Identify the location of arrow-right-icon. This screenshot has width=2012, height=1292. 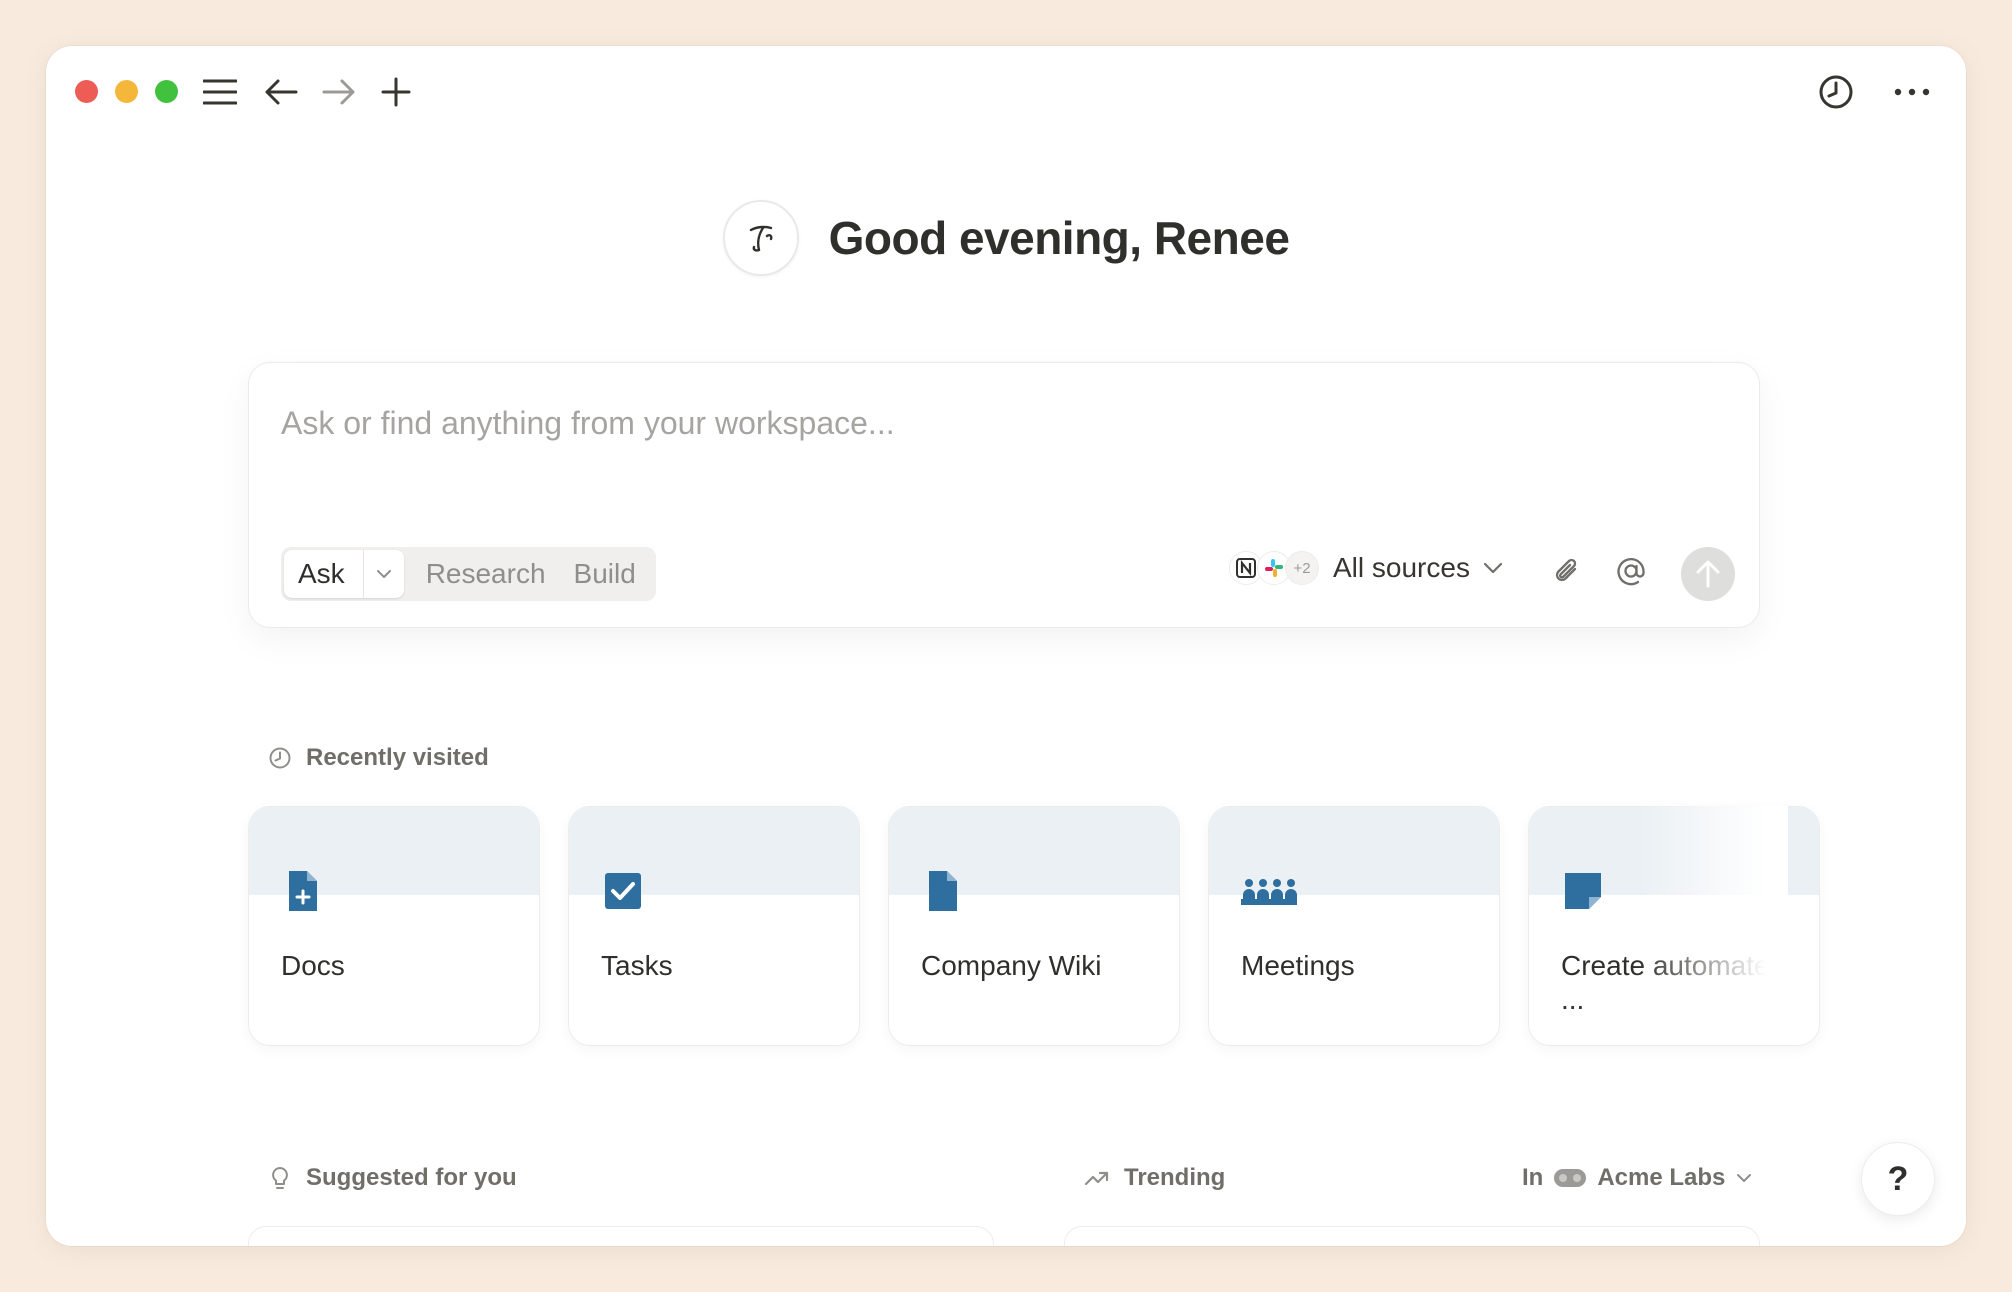
(338, 92).